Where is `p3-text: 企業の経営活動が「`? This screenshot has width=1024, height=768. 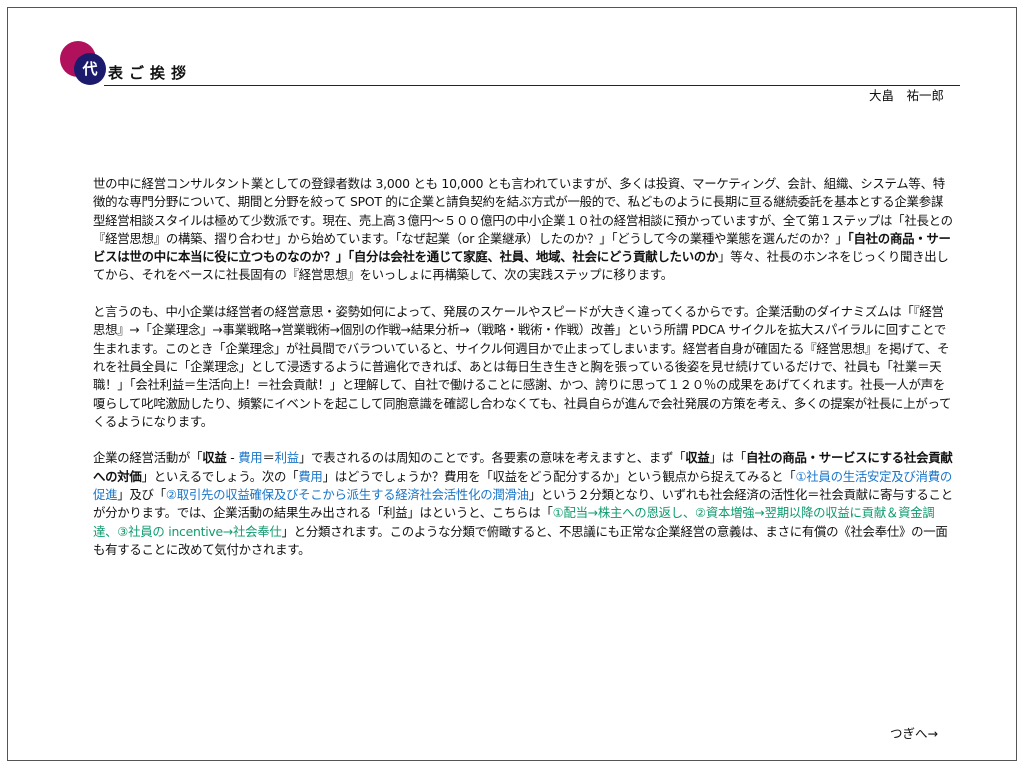
p3-text: 企業の経営活動が「 is located at coordinates (148, 458).